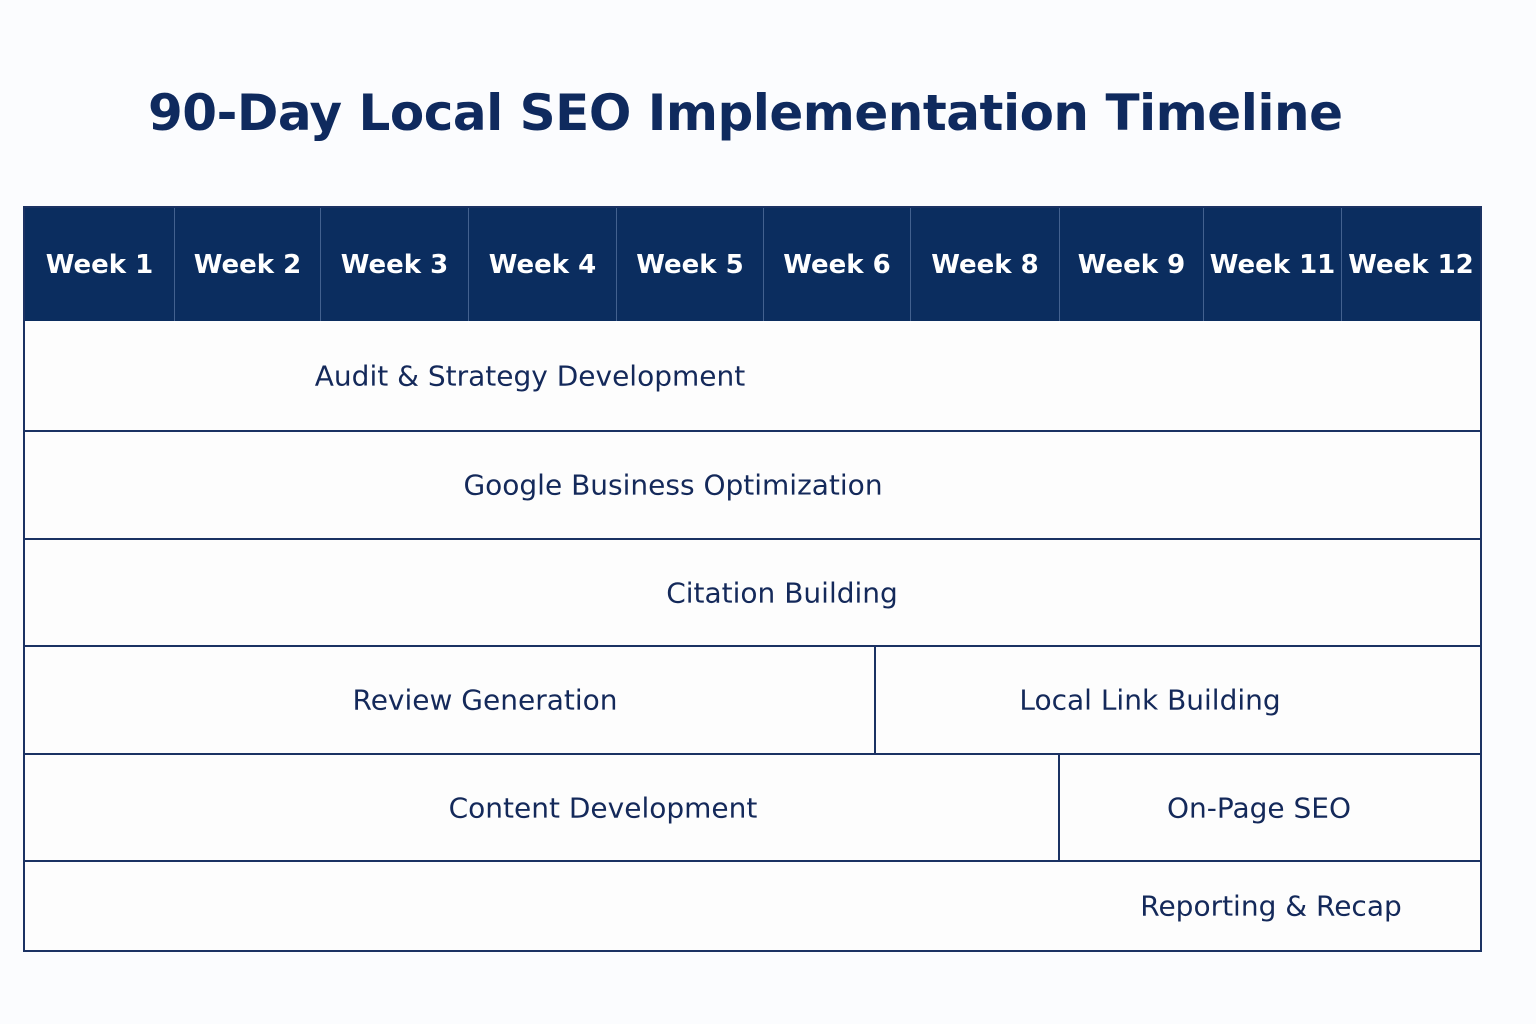 This screenshot has width=1536, height=1024. Describe the element at coordinates (1150, 700) in the screenshot. I see `task-local-link-building: Local Link Building` at that location.